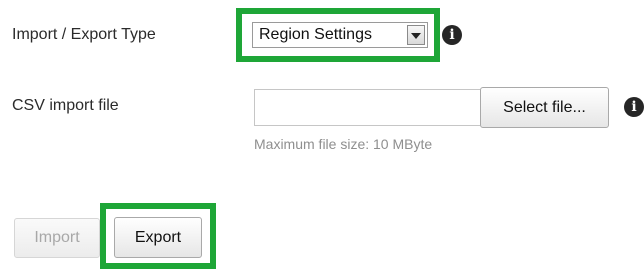 The width and height of the screenshot is (644, 271). I want to click on import-export-type-label: Import / Export Type, so click(84, 34).